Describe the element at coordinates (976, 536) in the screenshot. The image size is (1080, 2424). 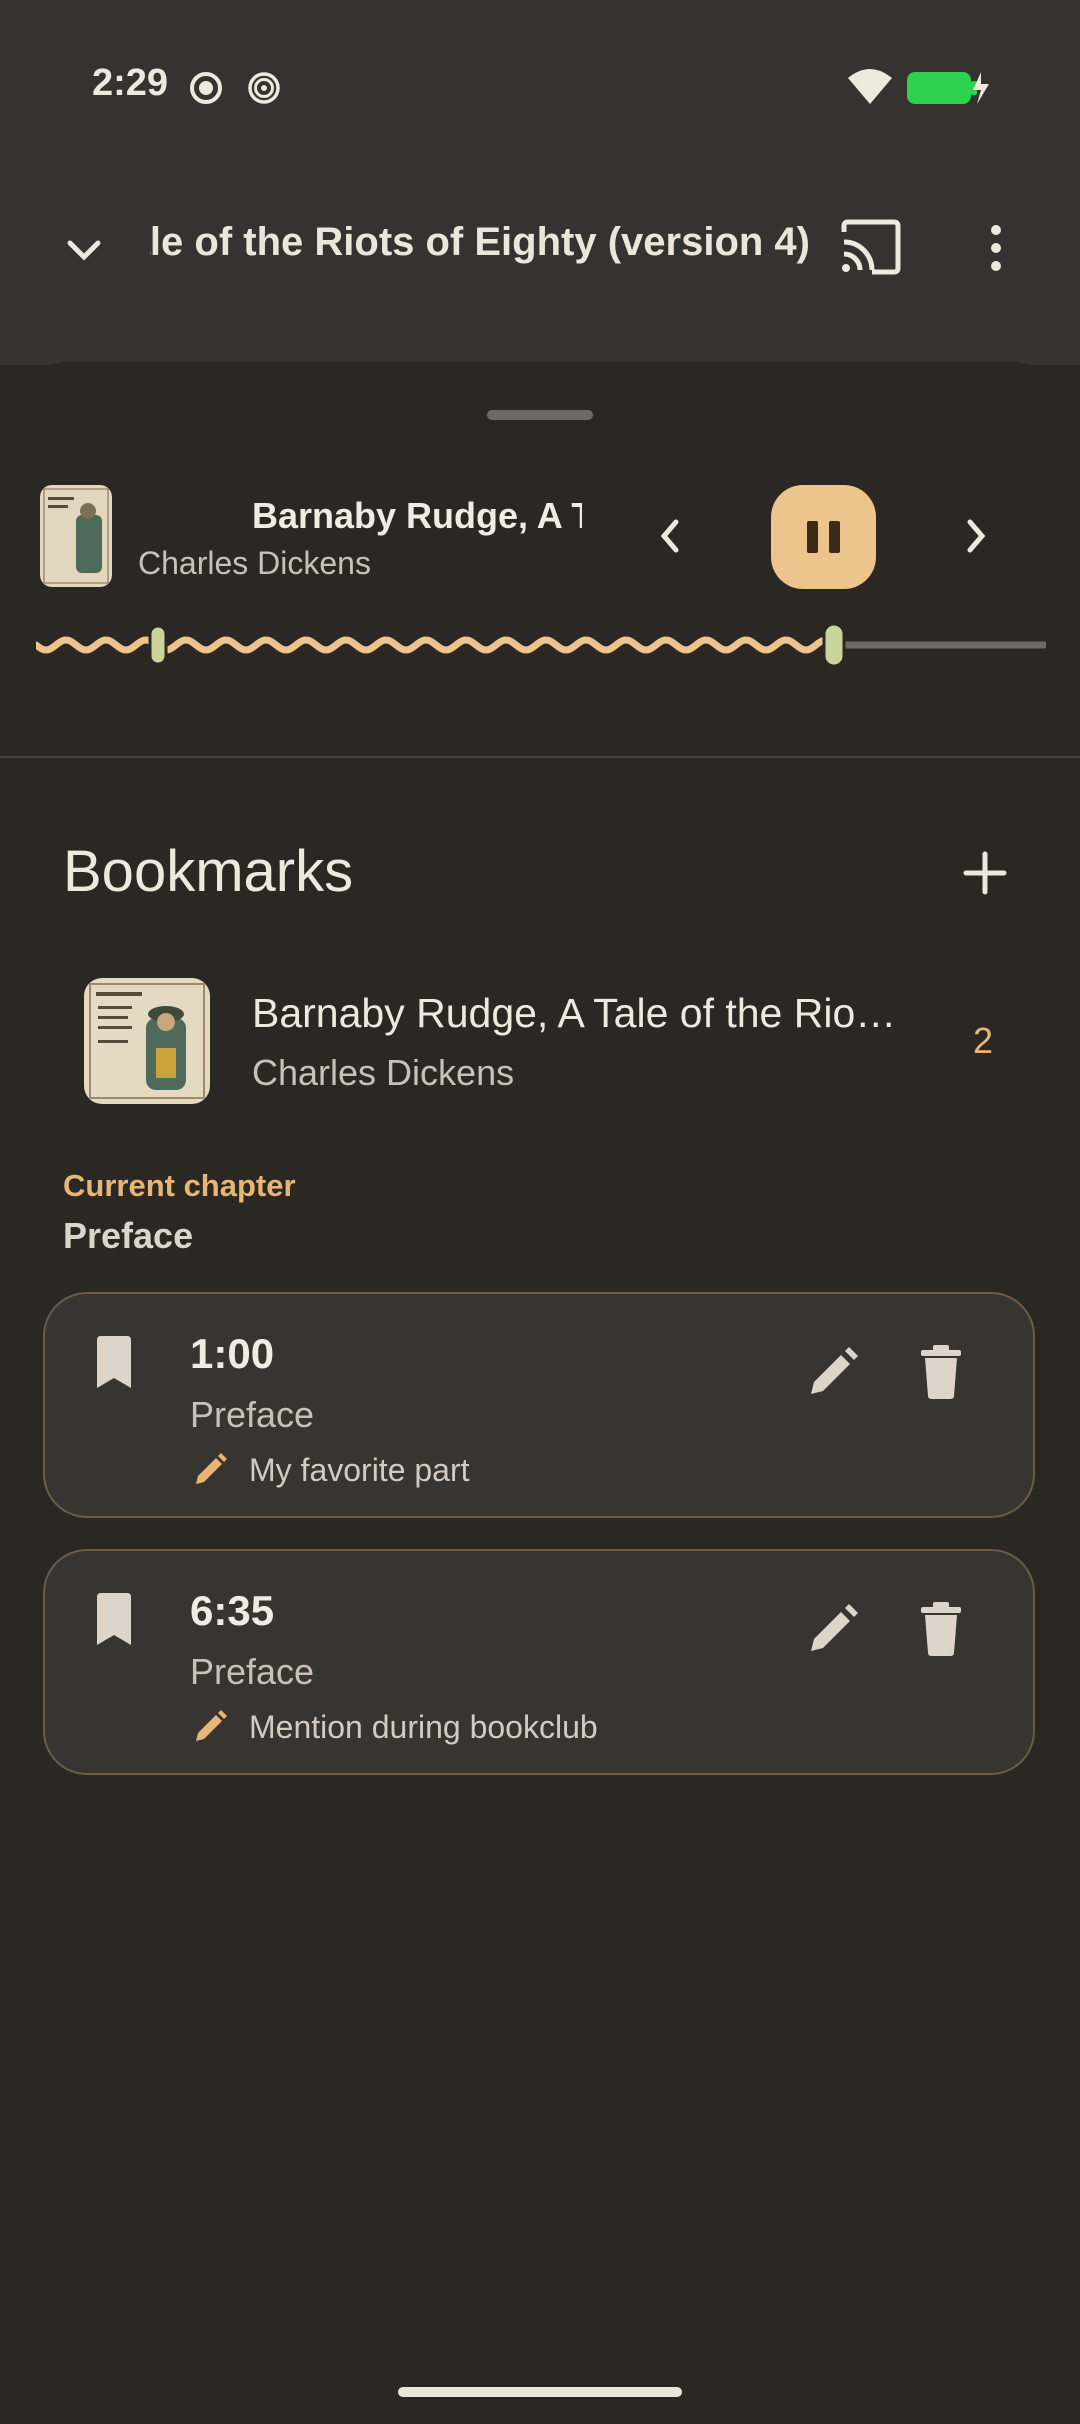
I see `next-chevron-icon` at that location.